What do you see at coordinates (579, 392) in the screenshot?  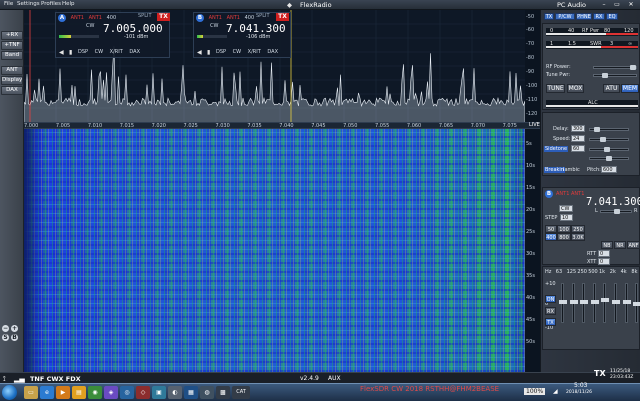 I see `clock-date: 2018/11/26` at bounding box center [579, 392].